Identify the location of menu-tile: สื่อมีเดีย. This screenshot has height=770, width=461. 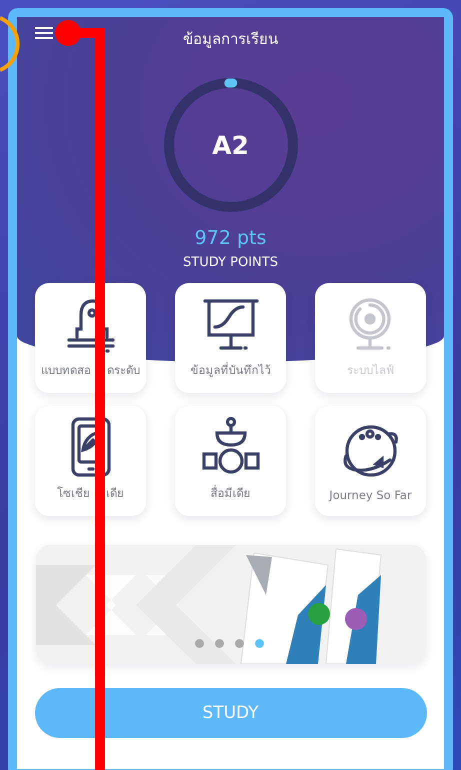
(230, 461).